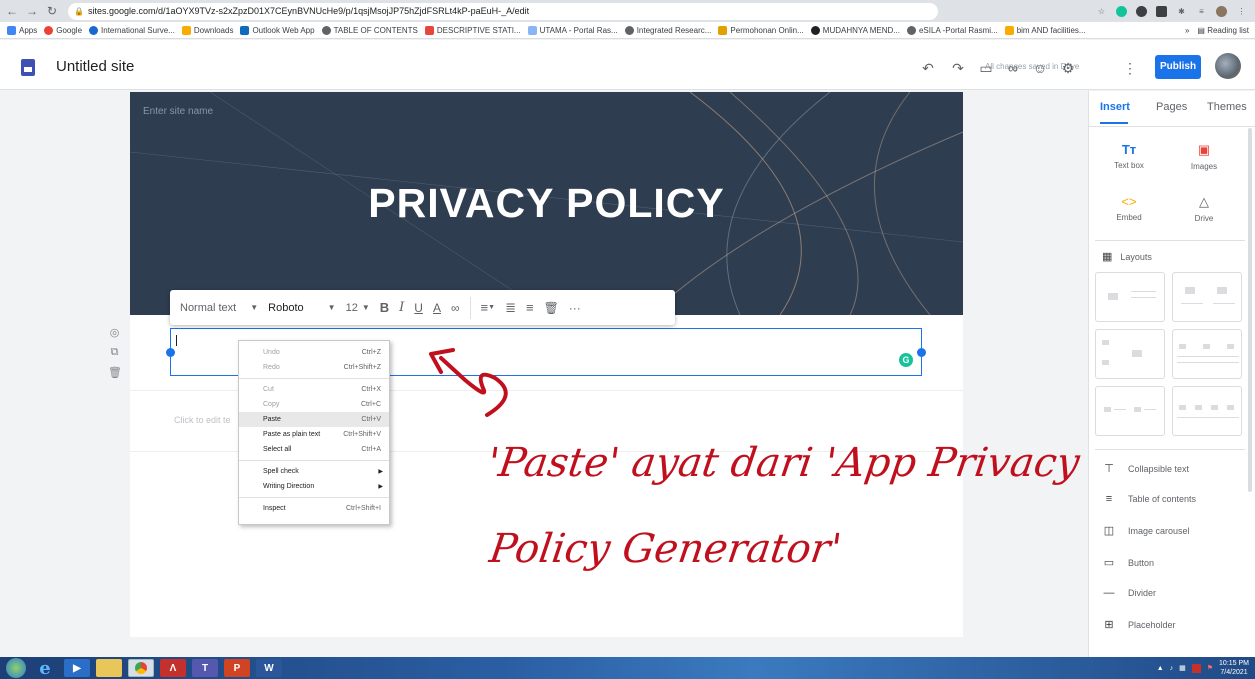  What do you see at coordinates (45, 668) in the screenshot?
I see `internet-explorer-icon: e` at bounding box center [45, 668].